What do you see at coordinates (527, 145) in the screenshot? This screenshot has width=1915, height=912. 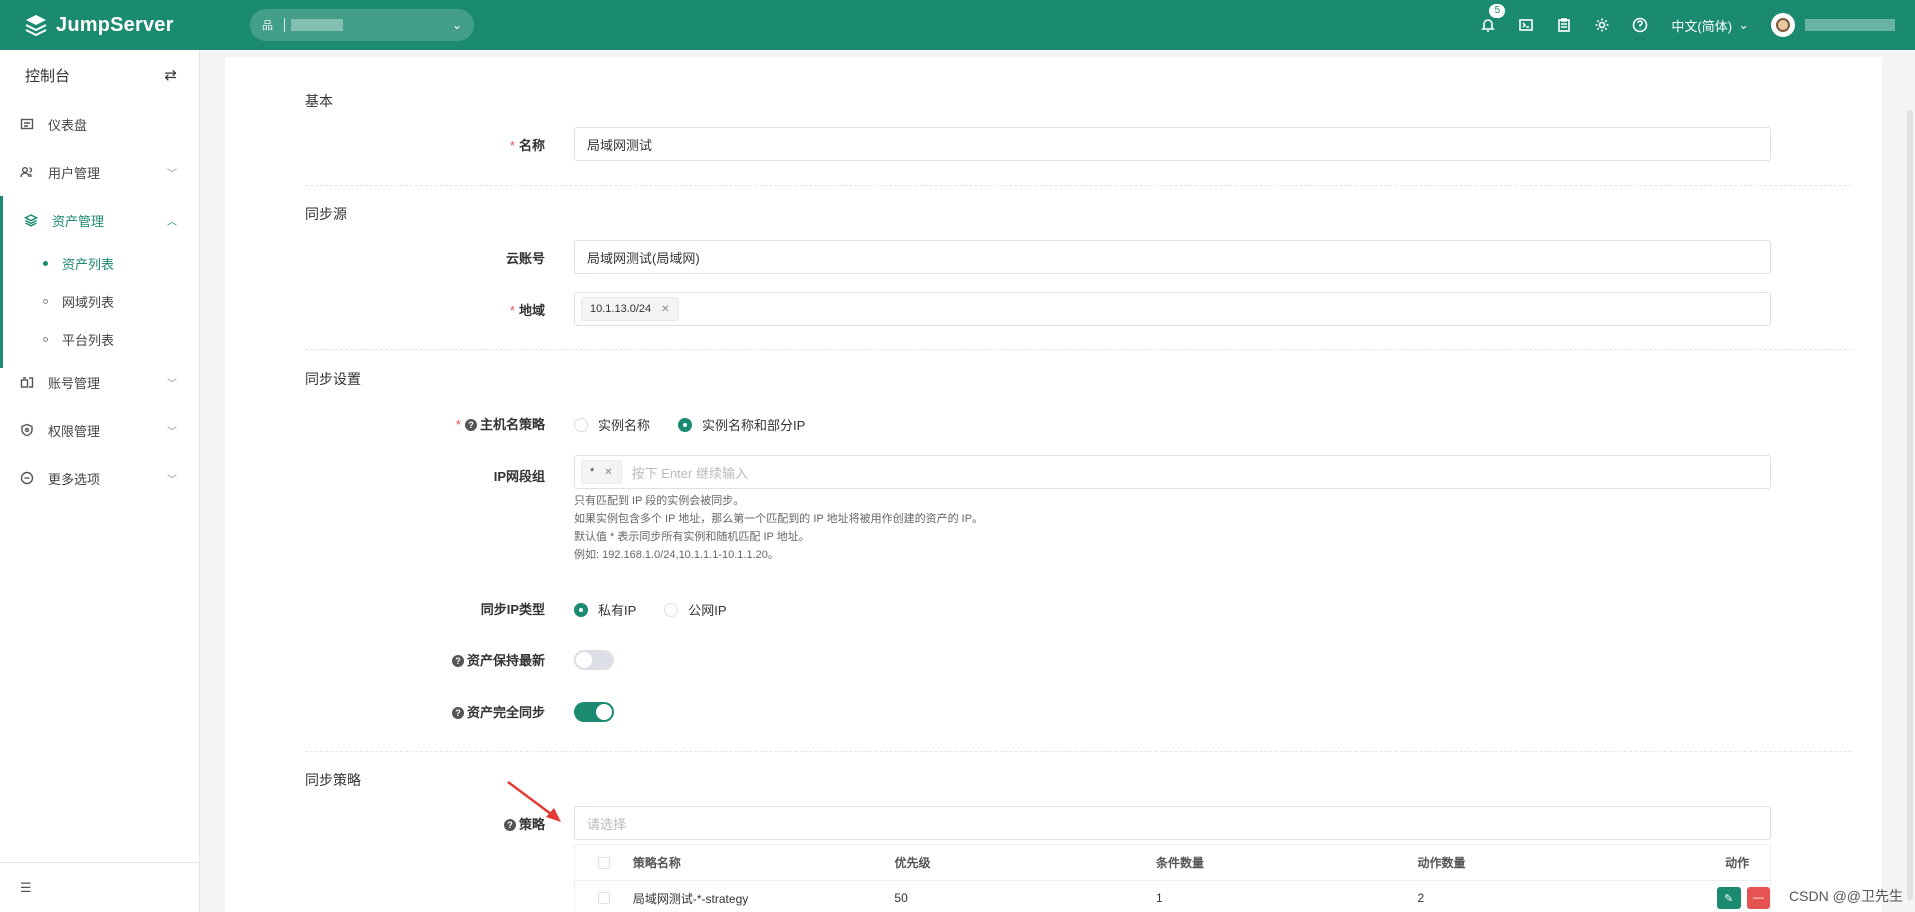 I see `name-label: * 名称` at bounding box center [527, 145].